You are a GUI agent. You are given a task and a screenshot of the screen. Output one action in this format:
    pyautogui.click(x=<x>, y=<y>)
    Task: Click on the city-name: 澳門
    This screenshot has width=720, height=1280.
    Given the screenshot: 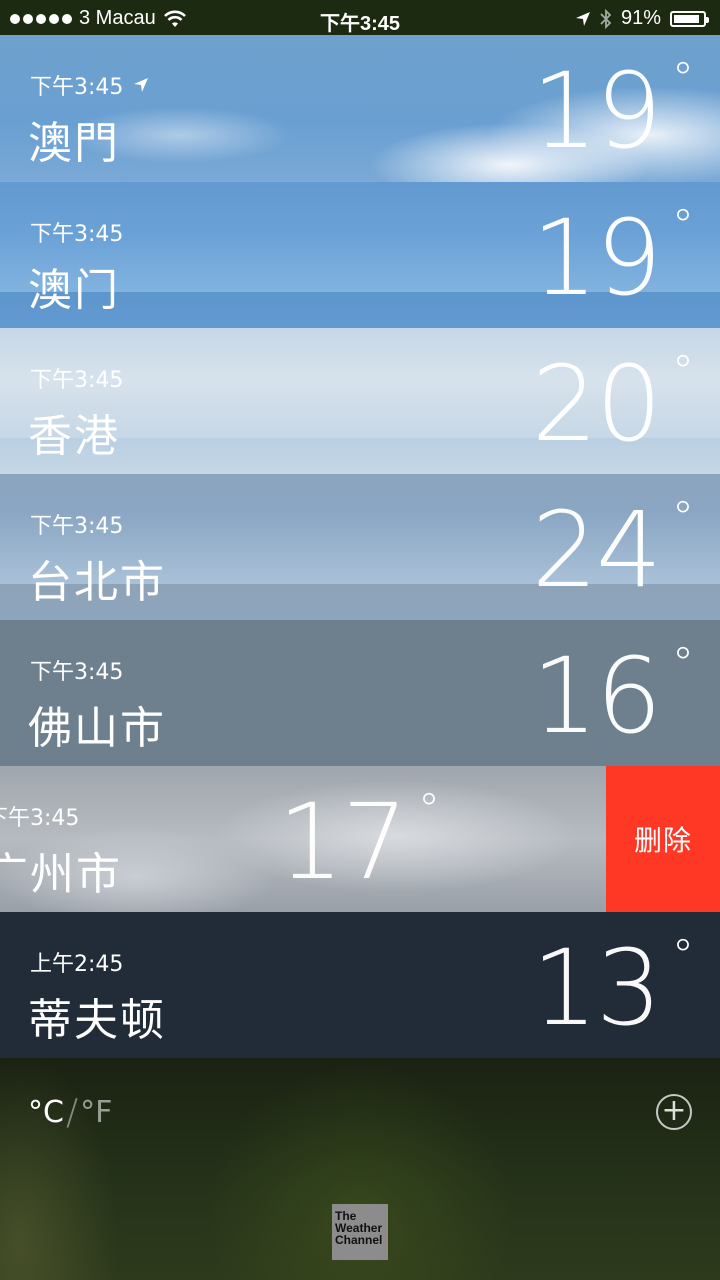 What is the action you would take?
    pyautogui.click(x=74, y=143)
    